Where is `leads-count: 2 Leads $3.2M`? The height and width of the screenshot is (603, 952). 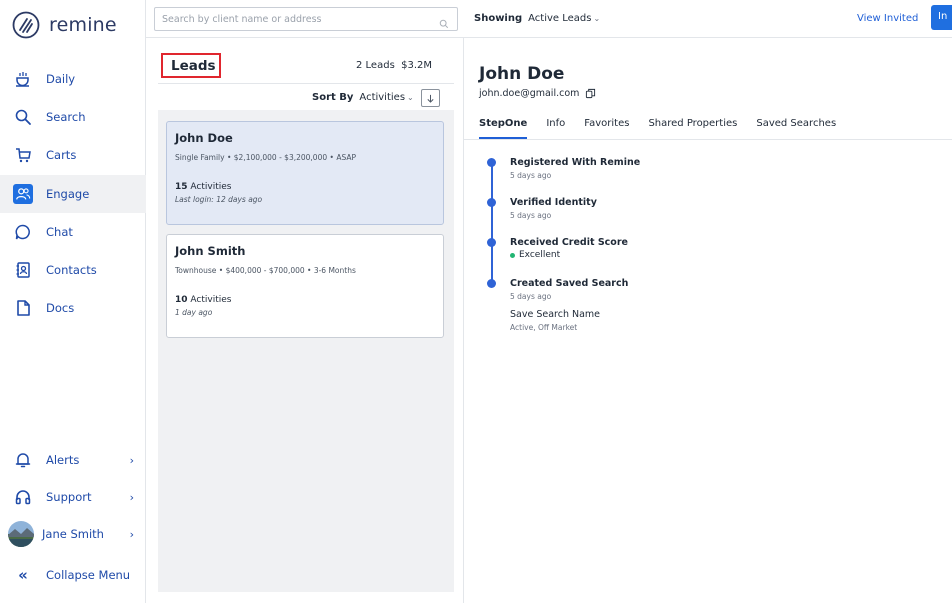
leads-count: 2 Leads $3.2M is located at coordinates (394, 65).